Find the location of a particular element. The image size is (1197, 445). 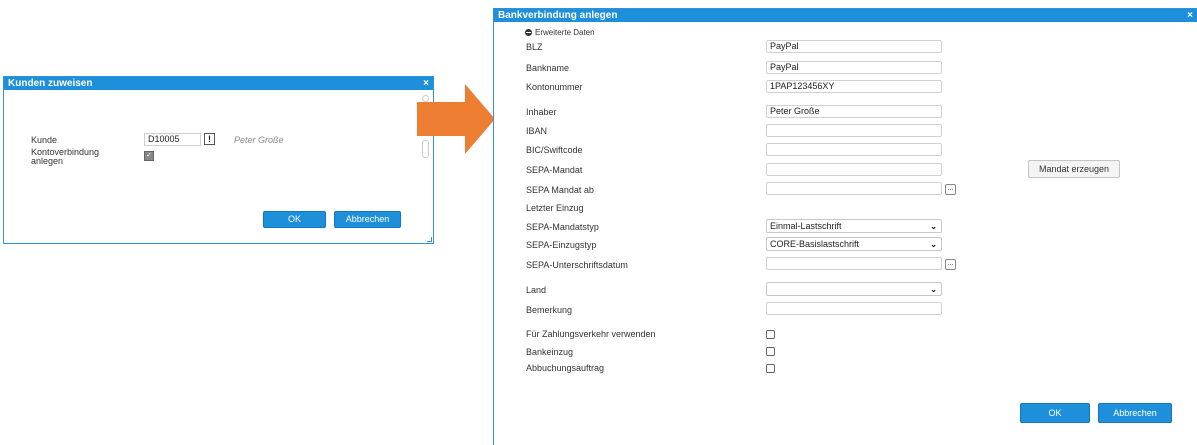

einzugstyp-value: CORE-Basislastschrift is located at coordinates (815, 244).